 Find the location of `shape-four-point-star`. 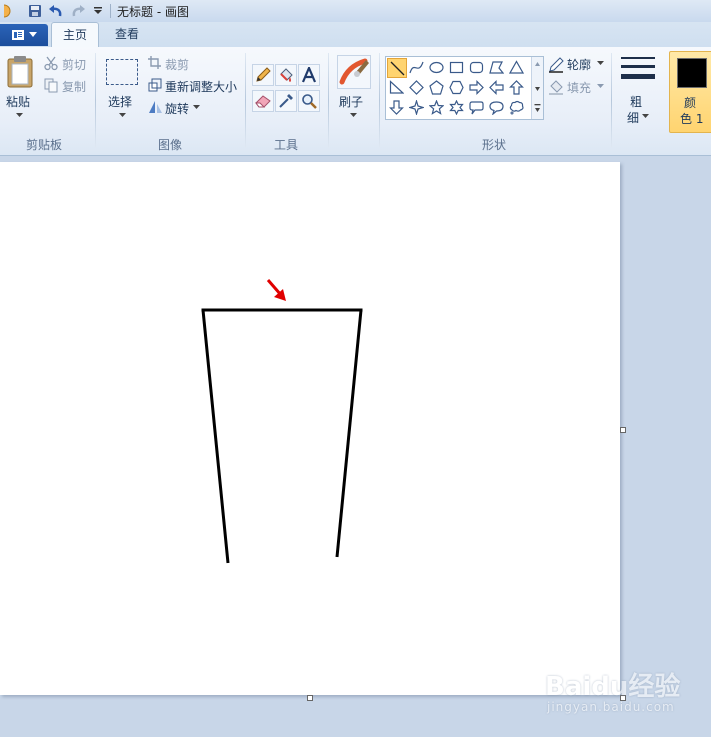

shape-four-point-star is located at coordinates (416, 107).